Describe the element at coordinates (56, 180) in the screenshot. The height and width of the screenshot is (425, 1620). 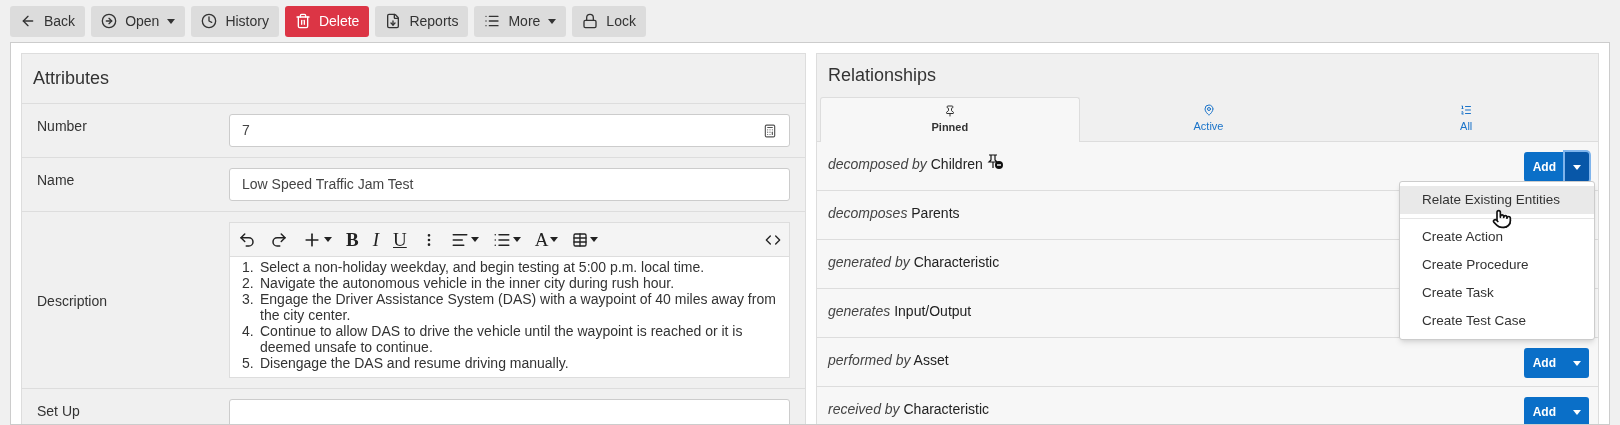
I see `field-label: Name` at that location.